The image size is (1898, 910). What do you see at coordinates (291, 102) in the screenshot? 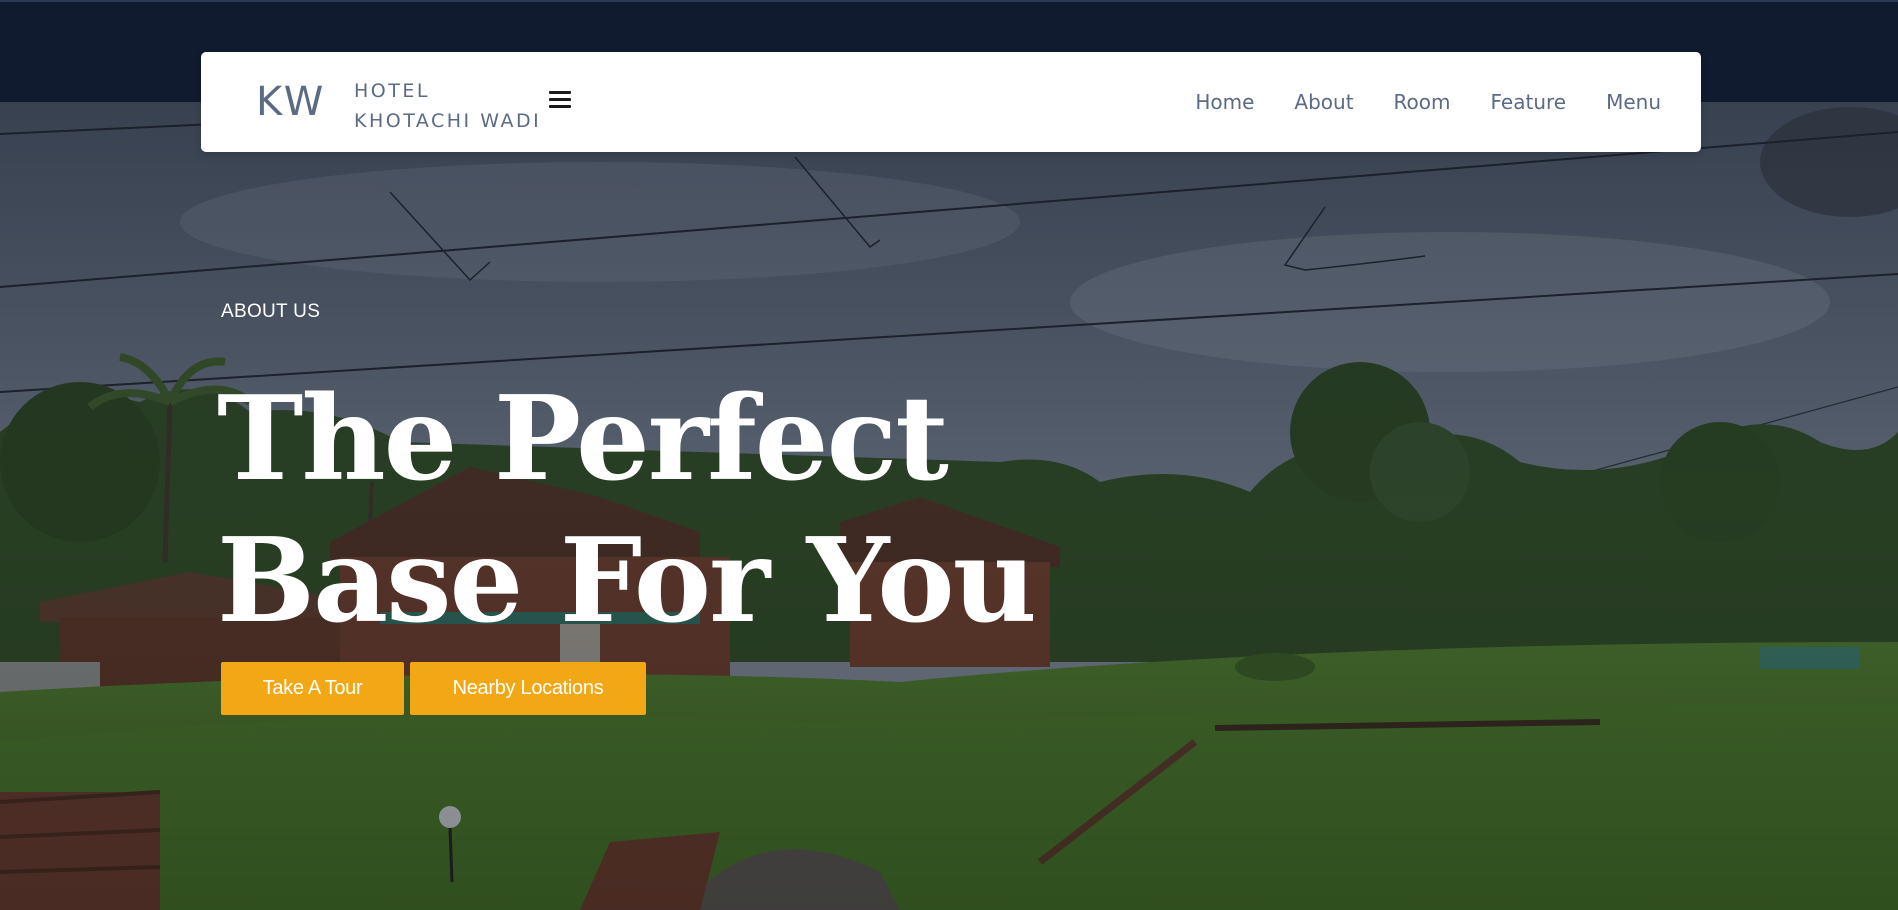
I see `brand-logo-mark: KW` at bounding box center [291, 102].